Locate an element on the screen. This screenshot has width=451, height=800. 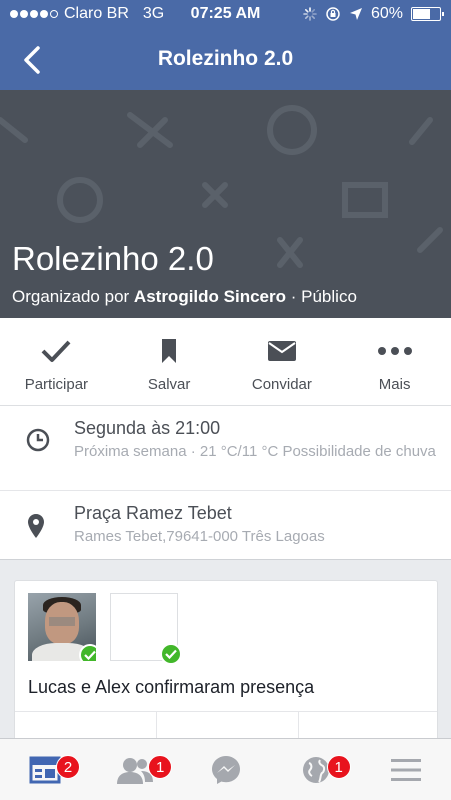
nav-title: Rolezinho 2.0 is located at coordinates (225, 58).